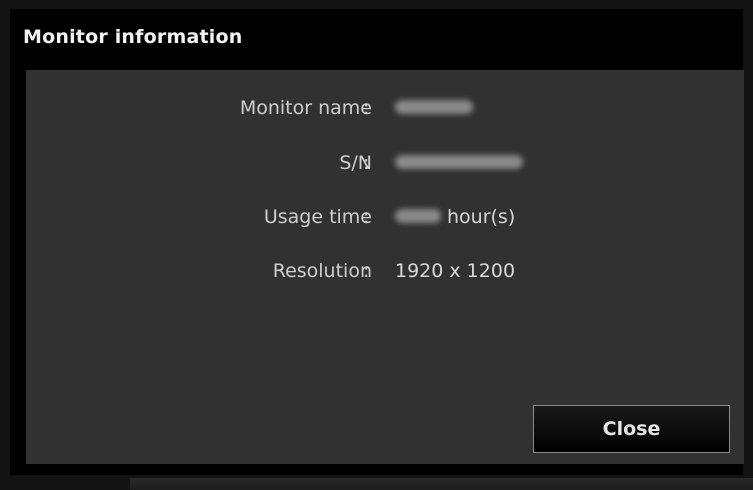 The image size is (753, 490). What do you see at coordinates (455, 271) in the screenshot?
I see `resolution-value: 1920 x 1200` at bounding box center [455, 271].